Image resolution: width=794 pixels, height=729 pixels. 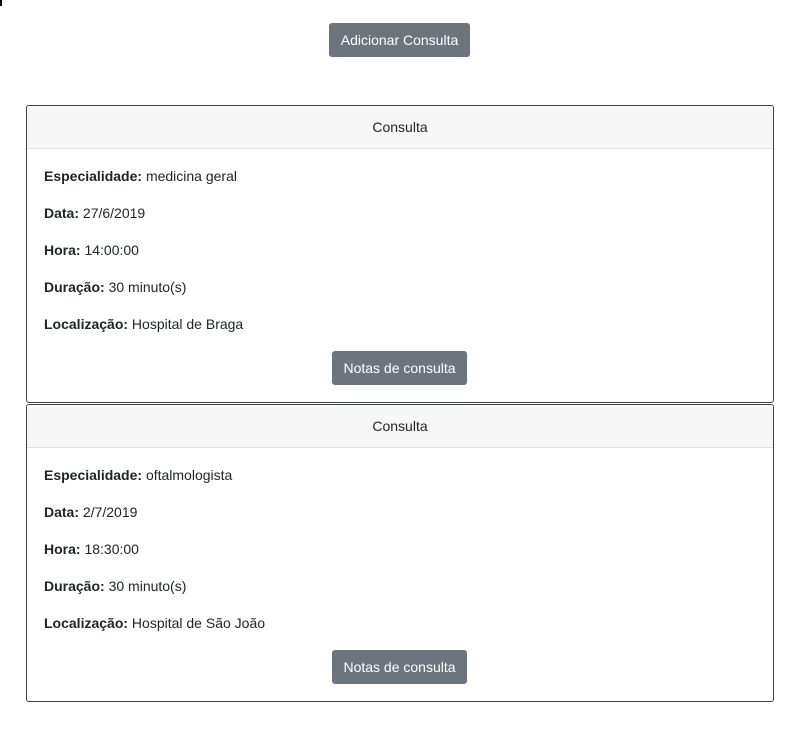 I want to click on hora-value: 14:00:00, so click(x=111, y=250).